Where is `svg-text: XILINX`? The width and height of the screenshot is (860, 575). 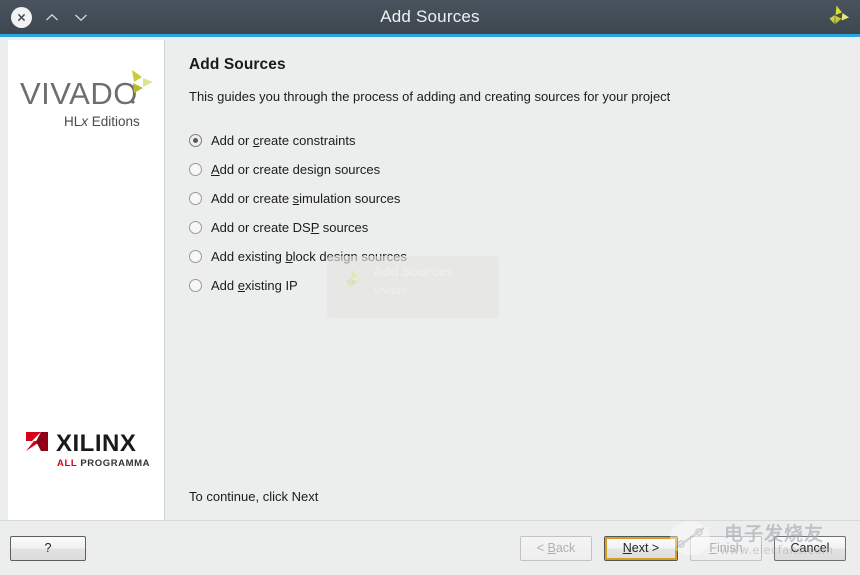
svg-text: XILINX is located at coordinates (96, 443).